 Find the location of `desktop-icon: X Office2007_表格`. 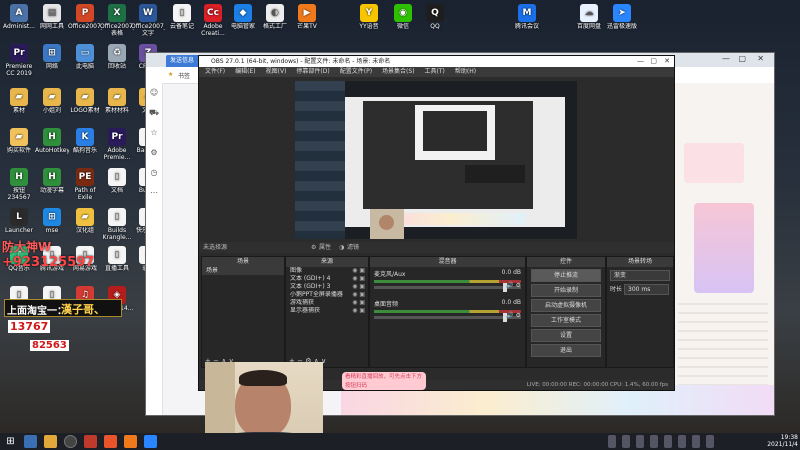

desktop-icon: X Office2007_表格 is located at coordinates (117, 20).